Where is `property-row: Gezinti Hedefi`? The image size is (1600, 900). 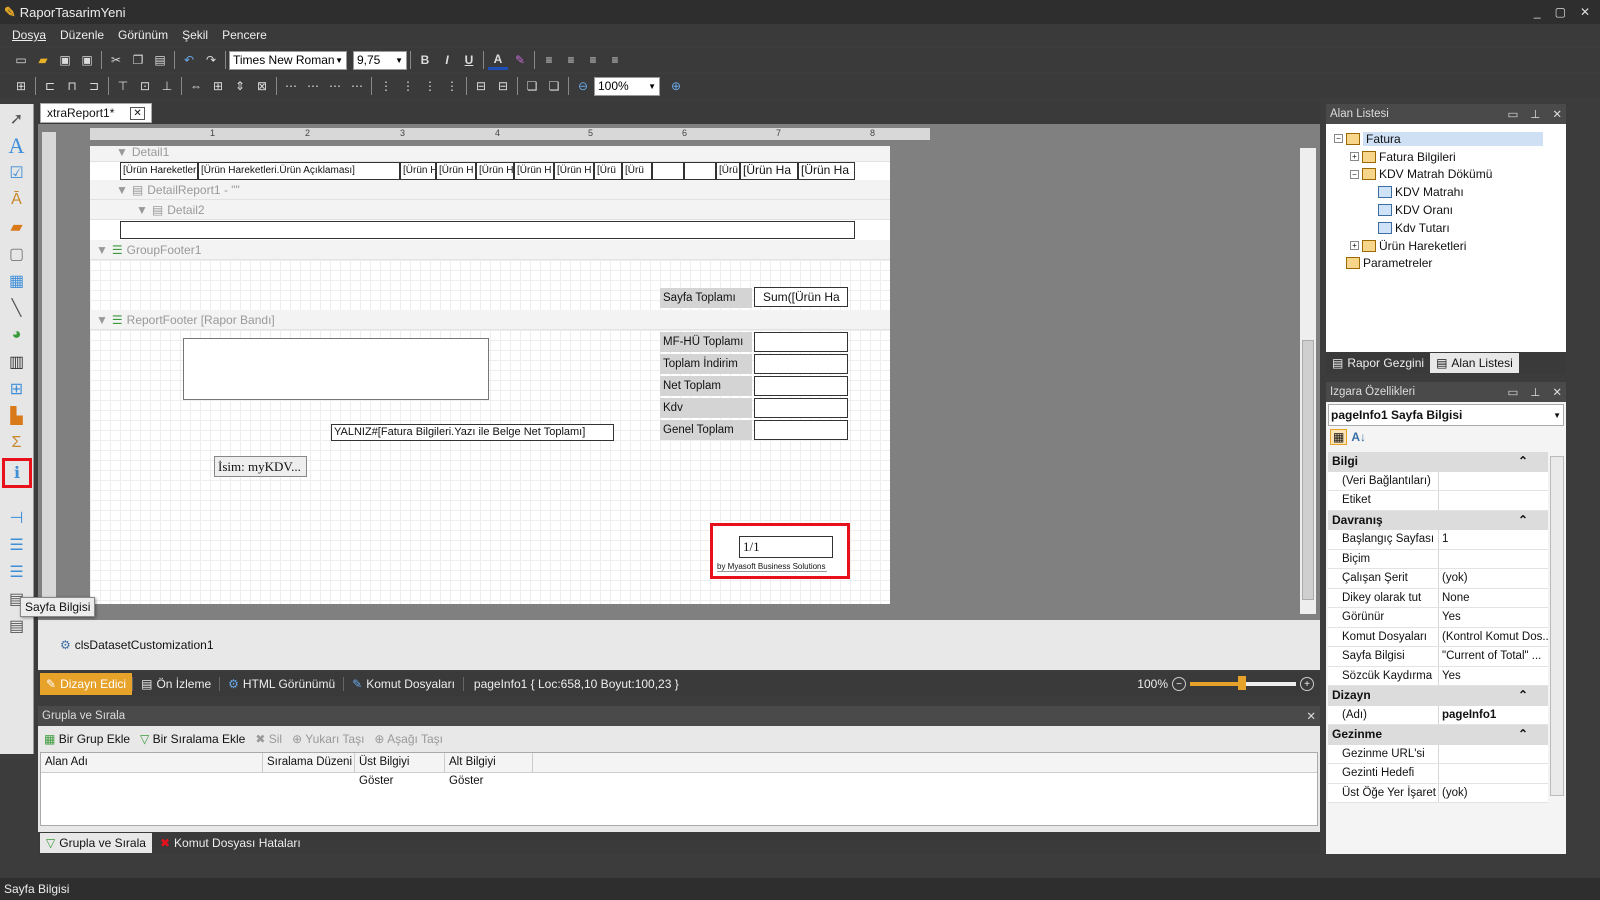 property-row: Gezinti Hedefi is located at coordinates (1438, 774).